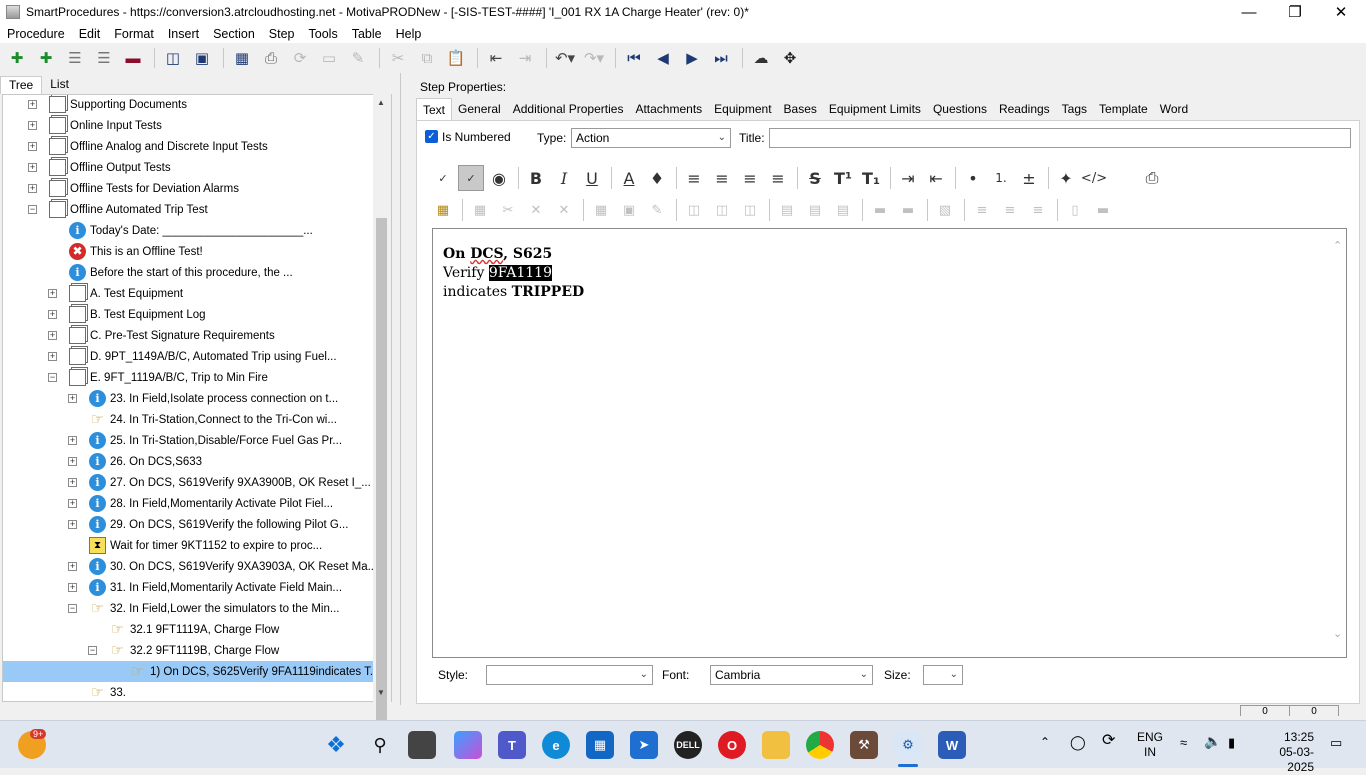 This screenshot has width=1366, height=775. Describe the element at coordinates (212, 146) in the screenshot. I see `tree-item: Offline Analog and Discrete Input Tests` at that location.